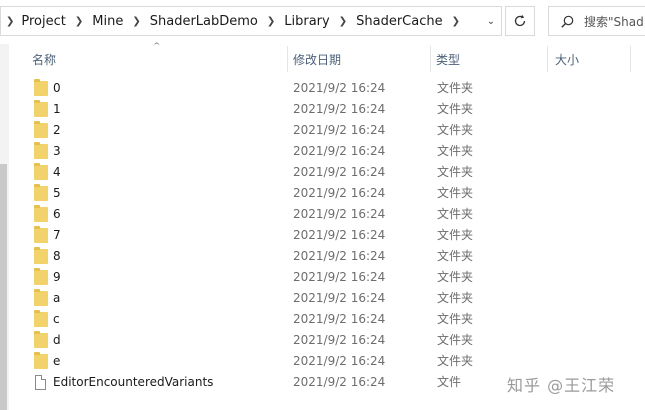 Image resolution: width=645 pixels, height=410 pixels. Describe the element at coordinates (358, 59) in the screenshot. I see `column-date-modified: 修改日期` at that location.